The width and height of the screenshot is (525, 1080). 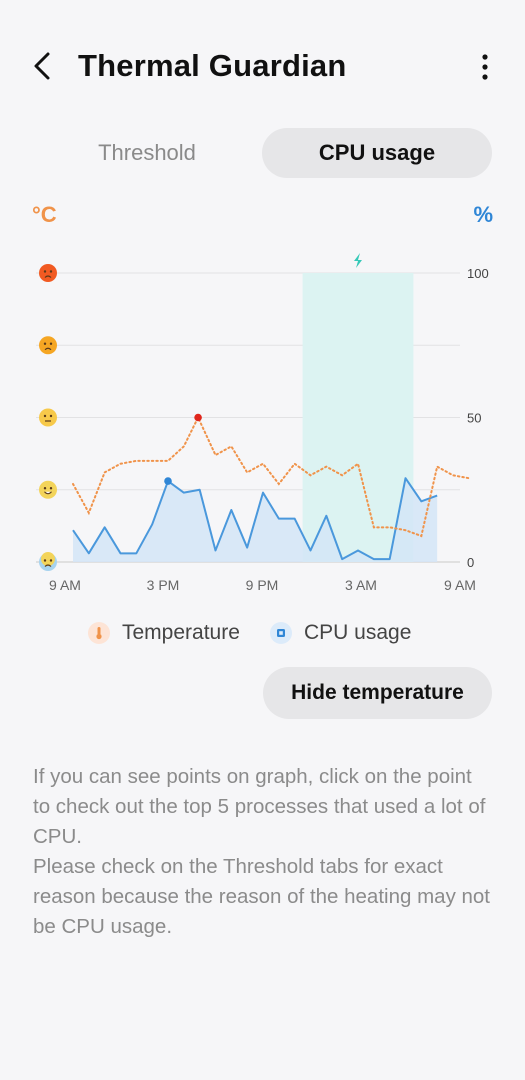 I want to click on y-tick-label: 0, so click(x=470, y=562).